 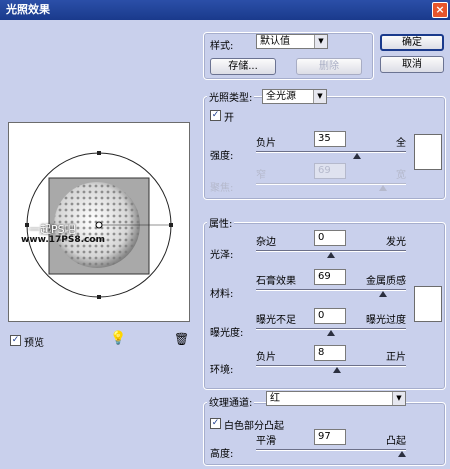 What do you see at coordinates (222, 255) in the screenshot?
I see `gloss-label: 光泽:` at bounding box center [222, 255].